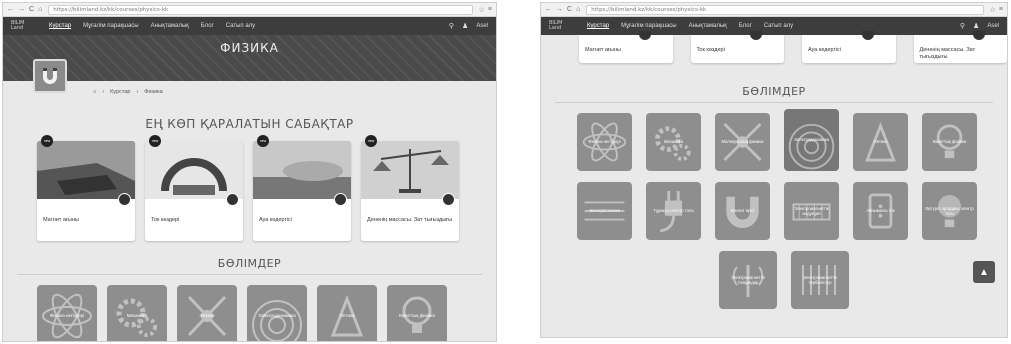 The height and width of the screenshot is (344, 1011). I want to click on lesson-card: Дененің массасы. Зат тығыздығы, so click(960, 47).